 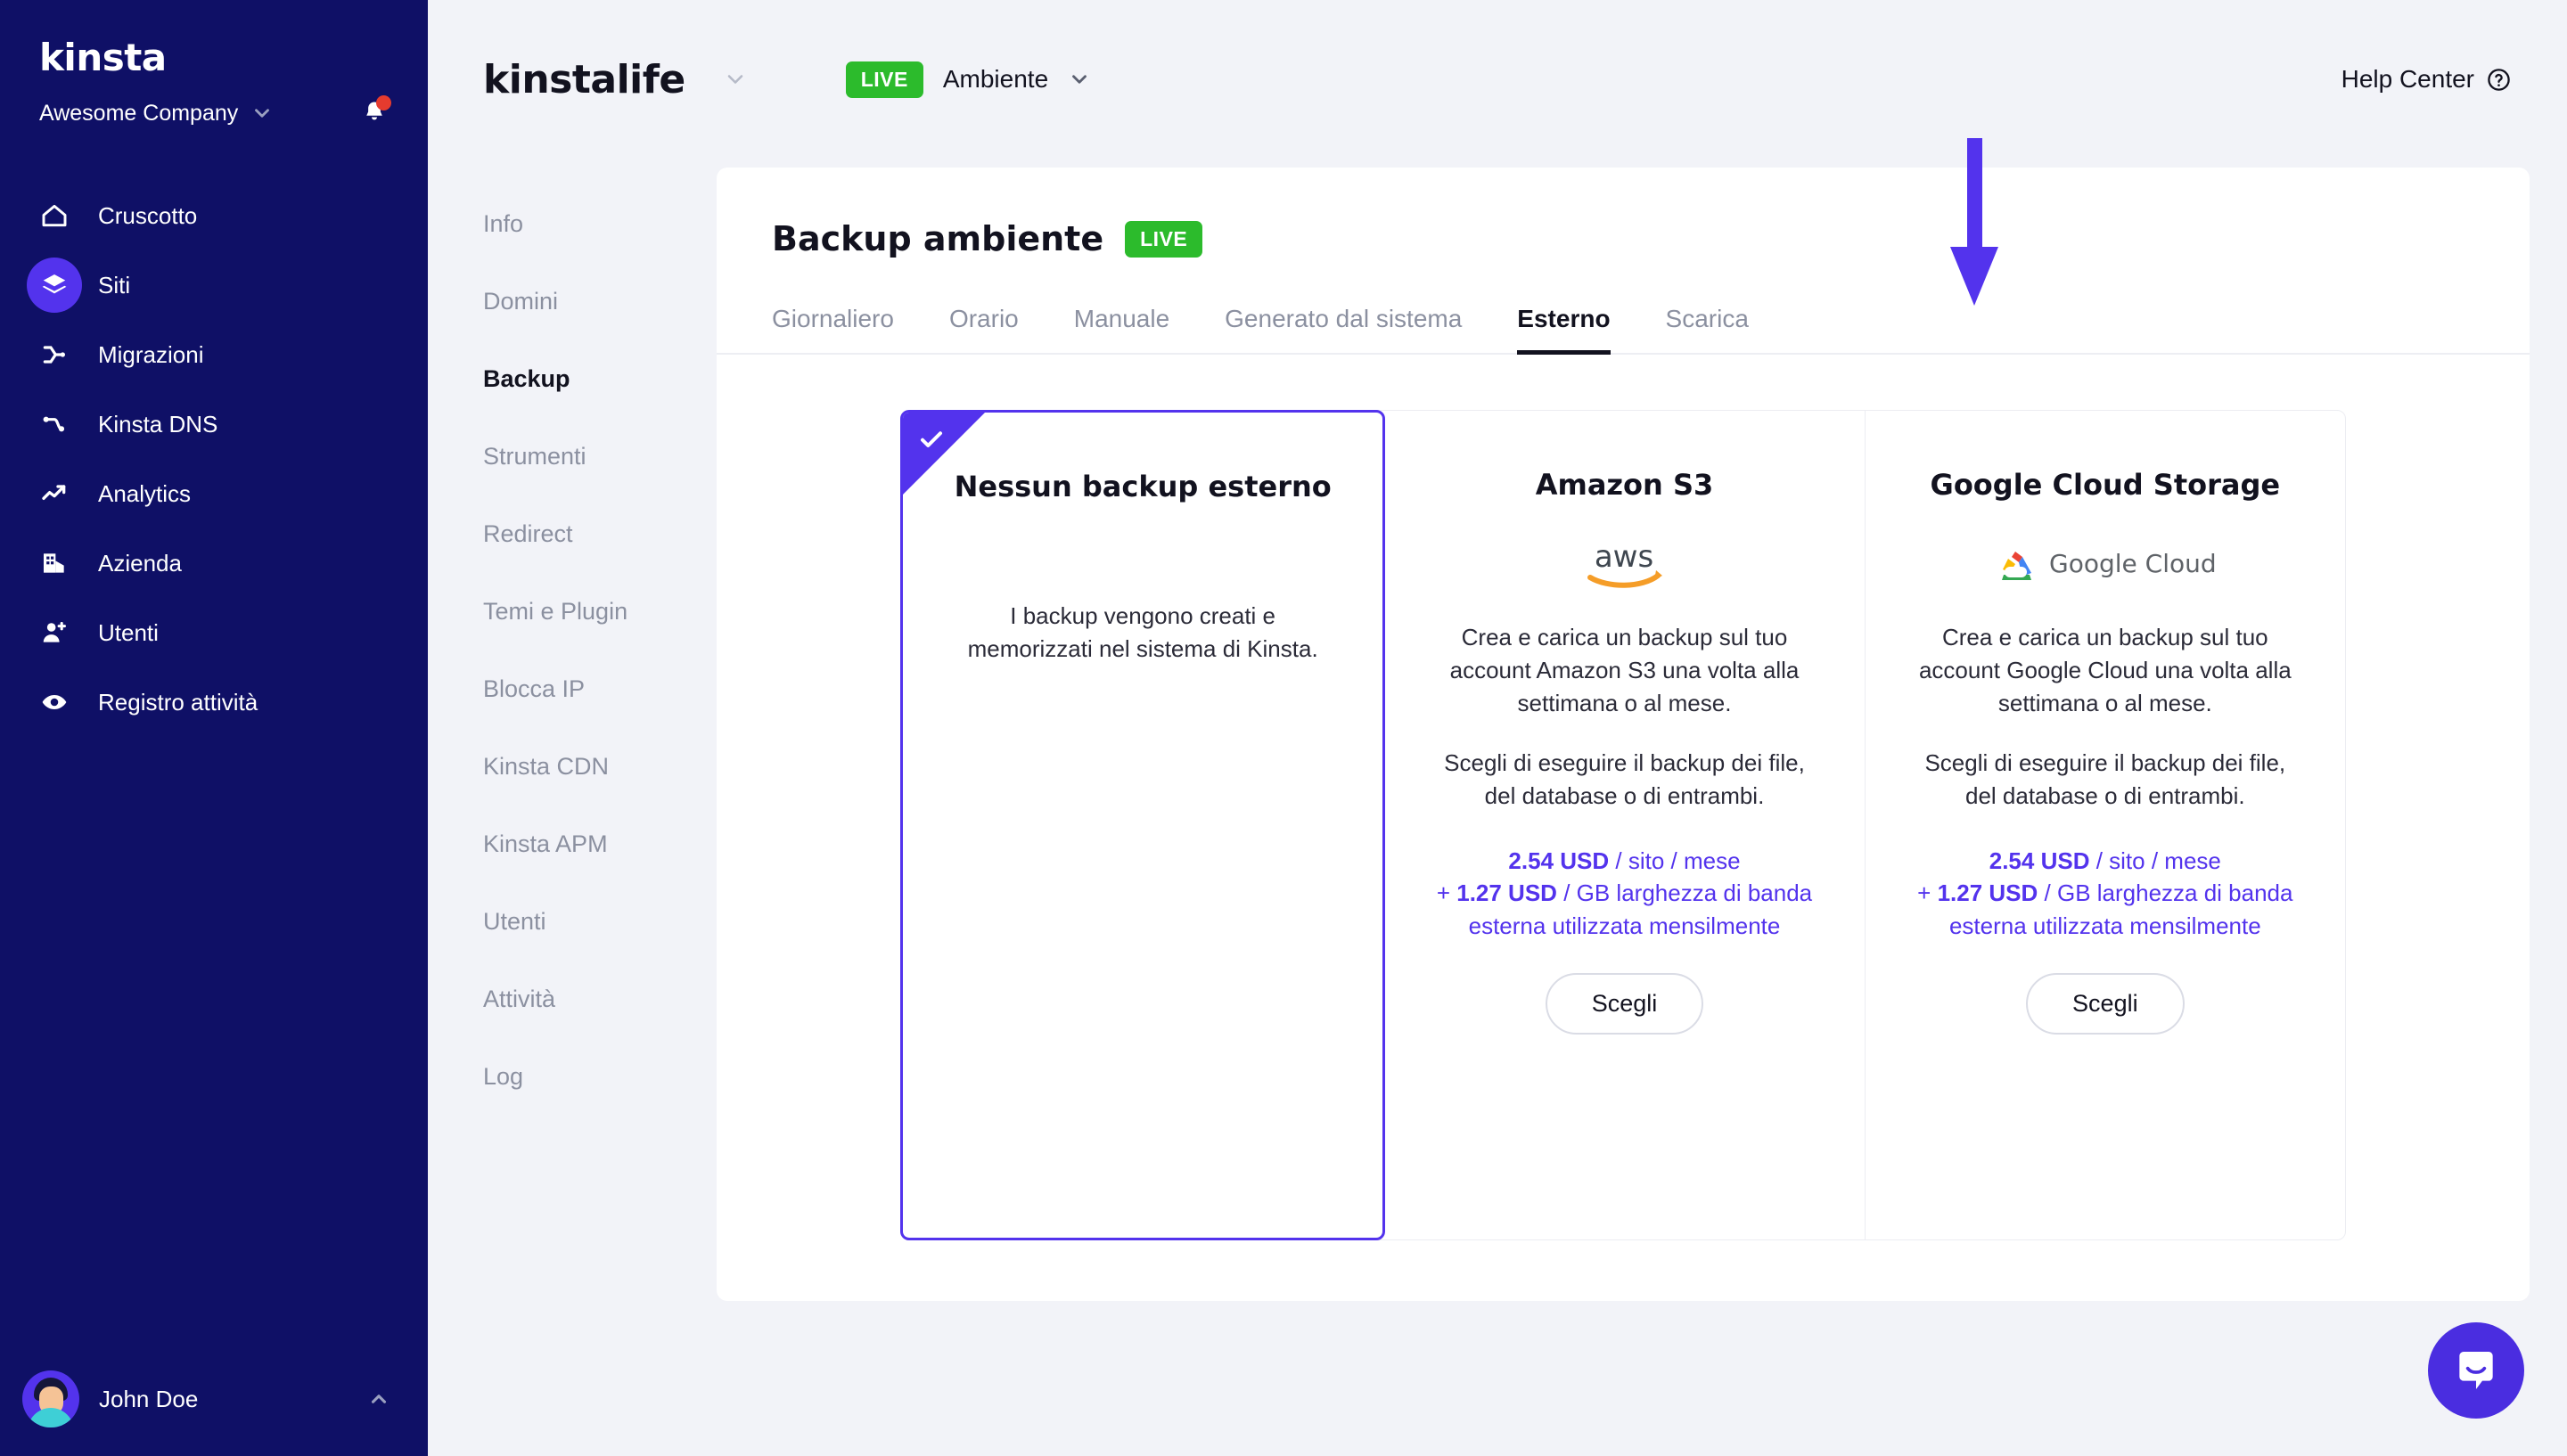 What do you see at coordinates (55, 702) in the screenshot?
I see `eye-icon` at bounding box center [55, 702].